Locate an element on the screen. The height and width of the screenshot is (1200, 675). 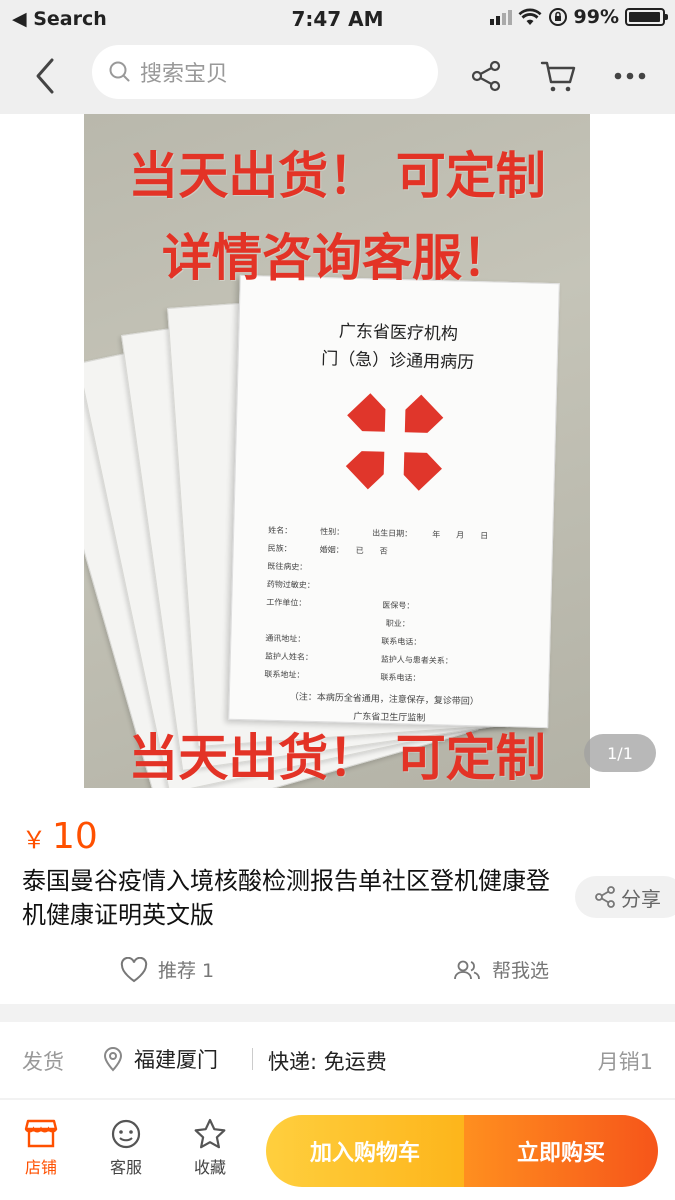
back-button is located at coordinates (46, 76).